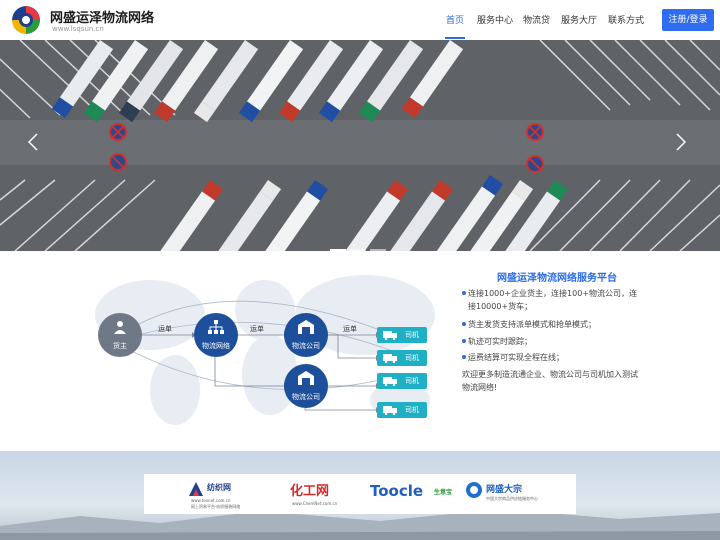 The image size is (720, 540). What do you see at coordinates (216, 335) in the screenshot?
I see `network-node: 物流网络` at bounding box center [216, 335].